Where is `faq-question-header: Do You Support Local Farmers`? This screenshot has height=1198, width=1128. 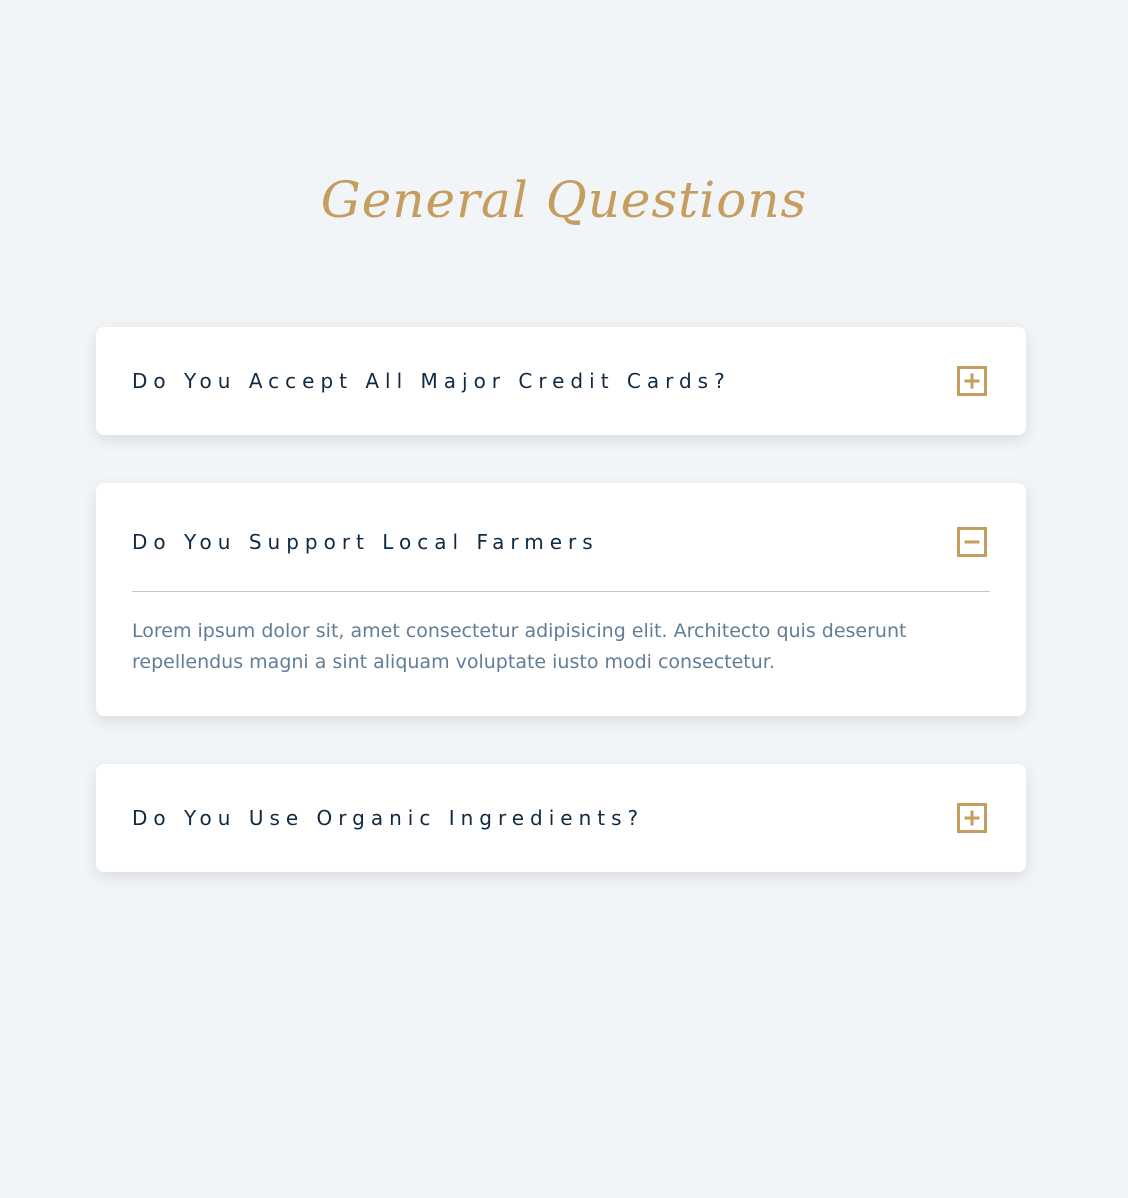 faq-question-header: Do You Support Local Farmers is located at coordinates (561, 542).